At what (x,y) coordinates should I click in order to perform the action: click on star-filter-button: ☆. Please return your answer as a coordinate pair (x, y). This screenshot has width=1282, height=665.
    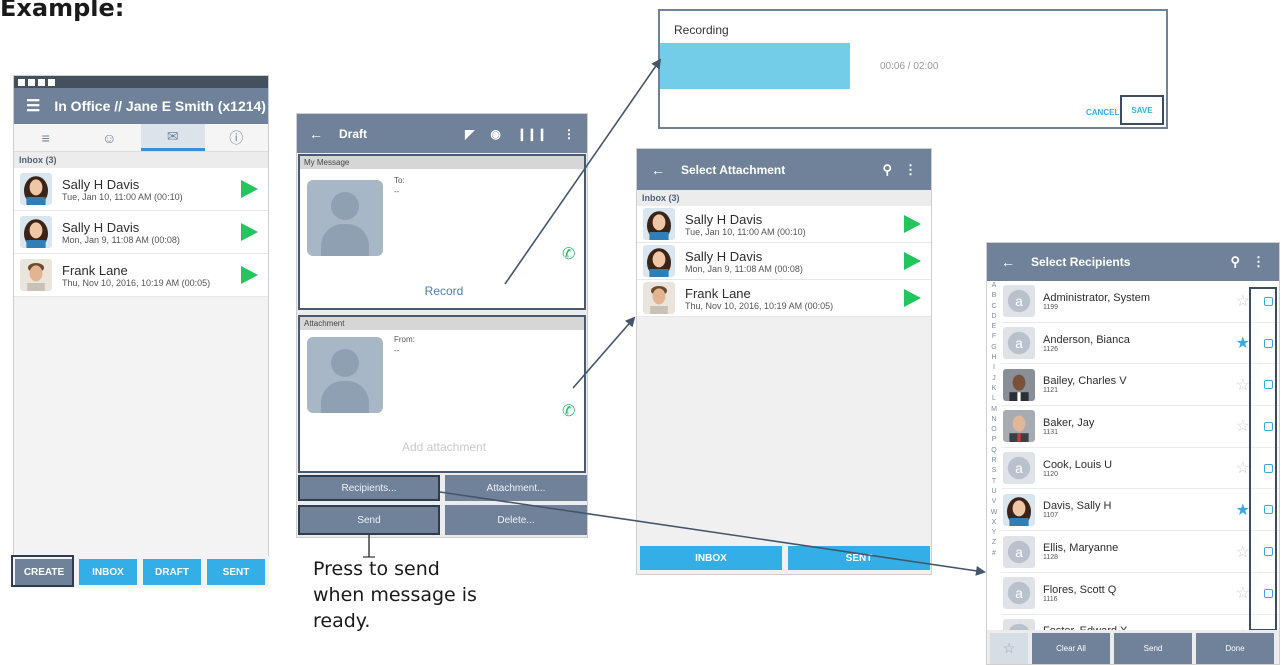
    Looking at the image, I should click on (1009, 648).